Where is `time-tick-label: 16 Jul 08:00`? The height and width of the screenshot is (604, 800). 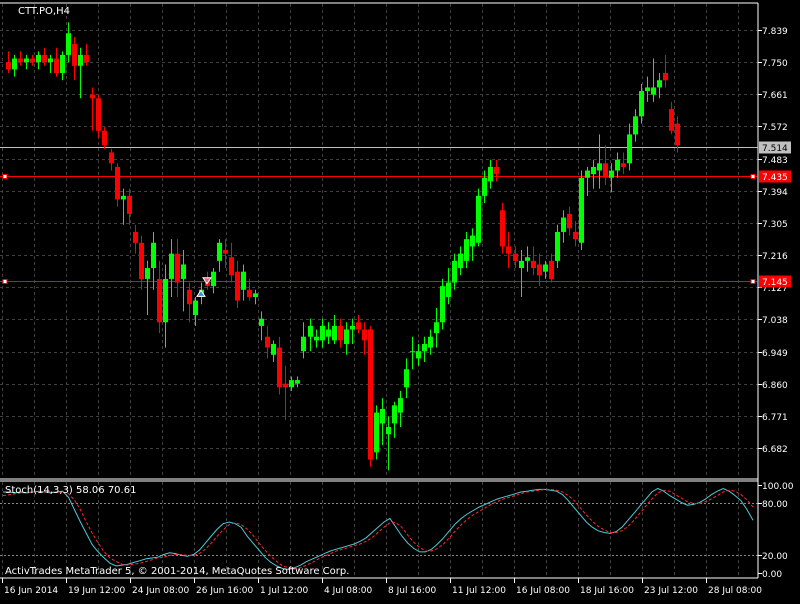 time-tick-label: 16 Jul 08:00 is located at coordinates (543, 591).